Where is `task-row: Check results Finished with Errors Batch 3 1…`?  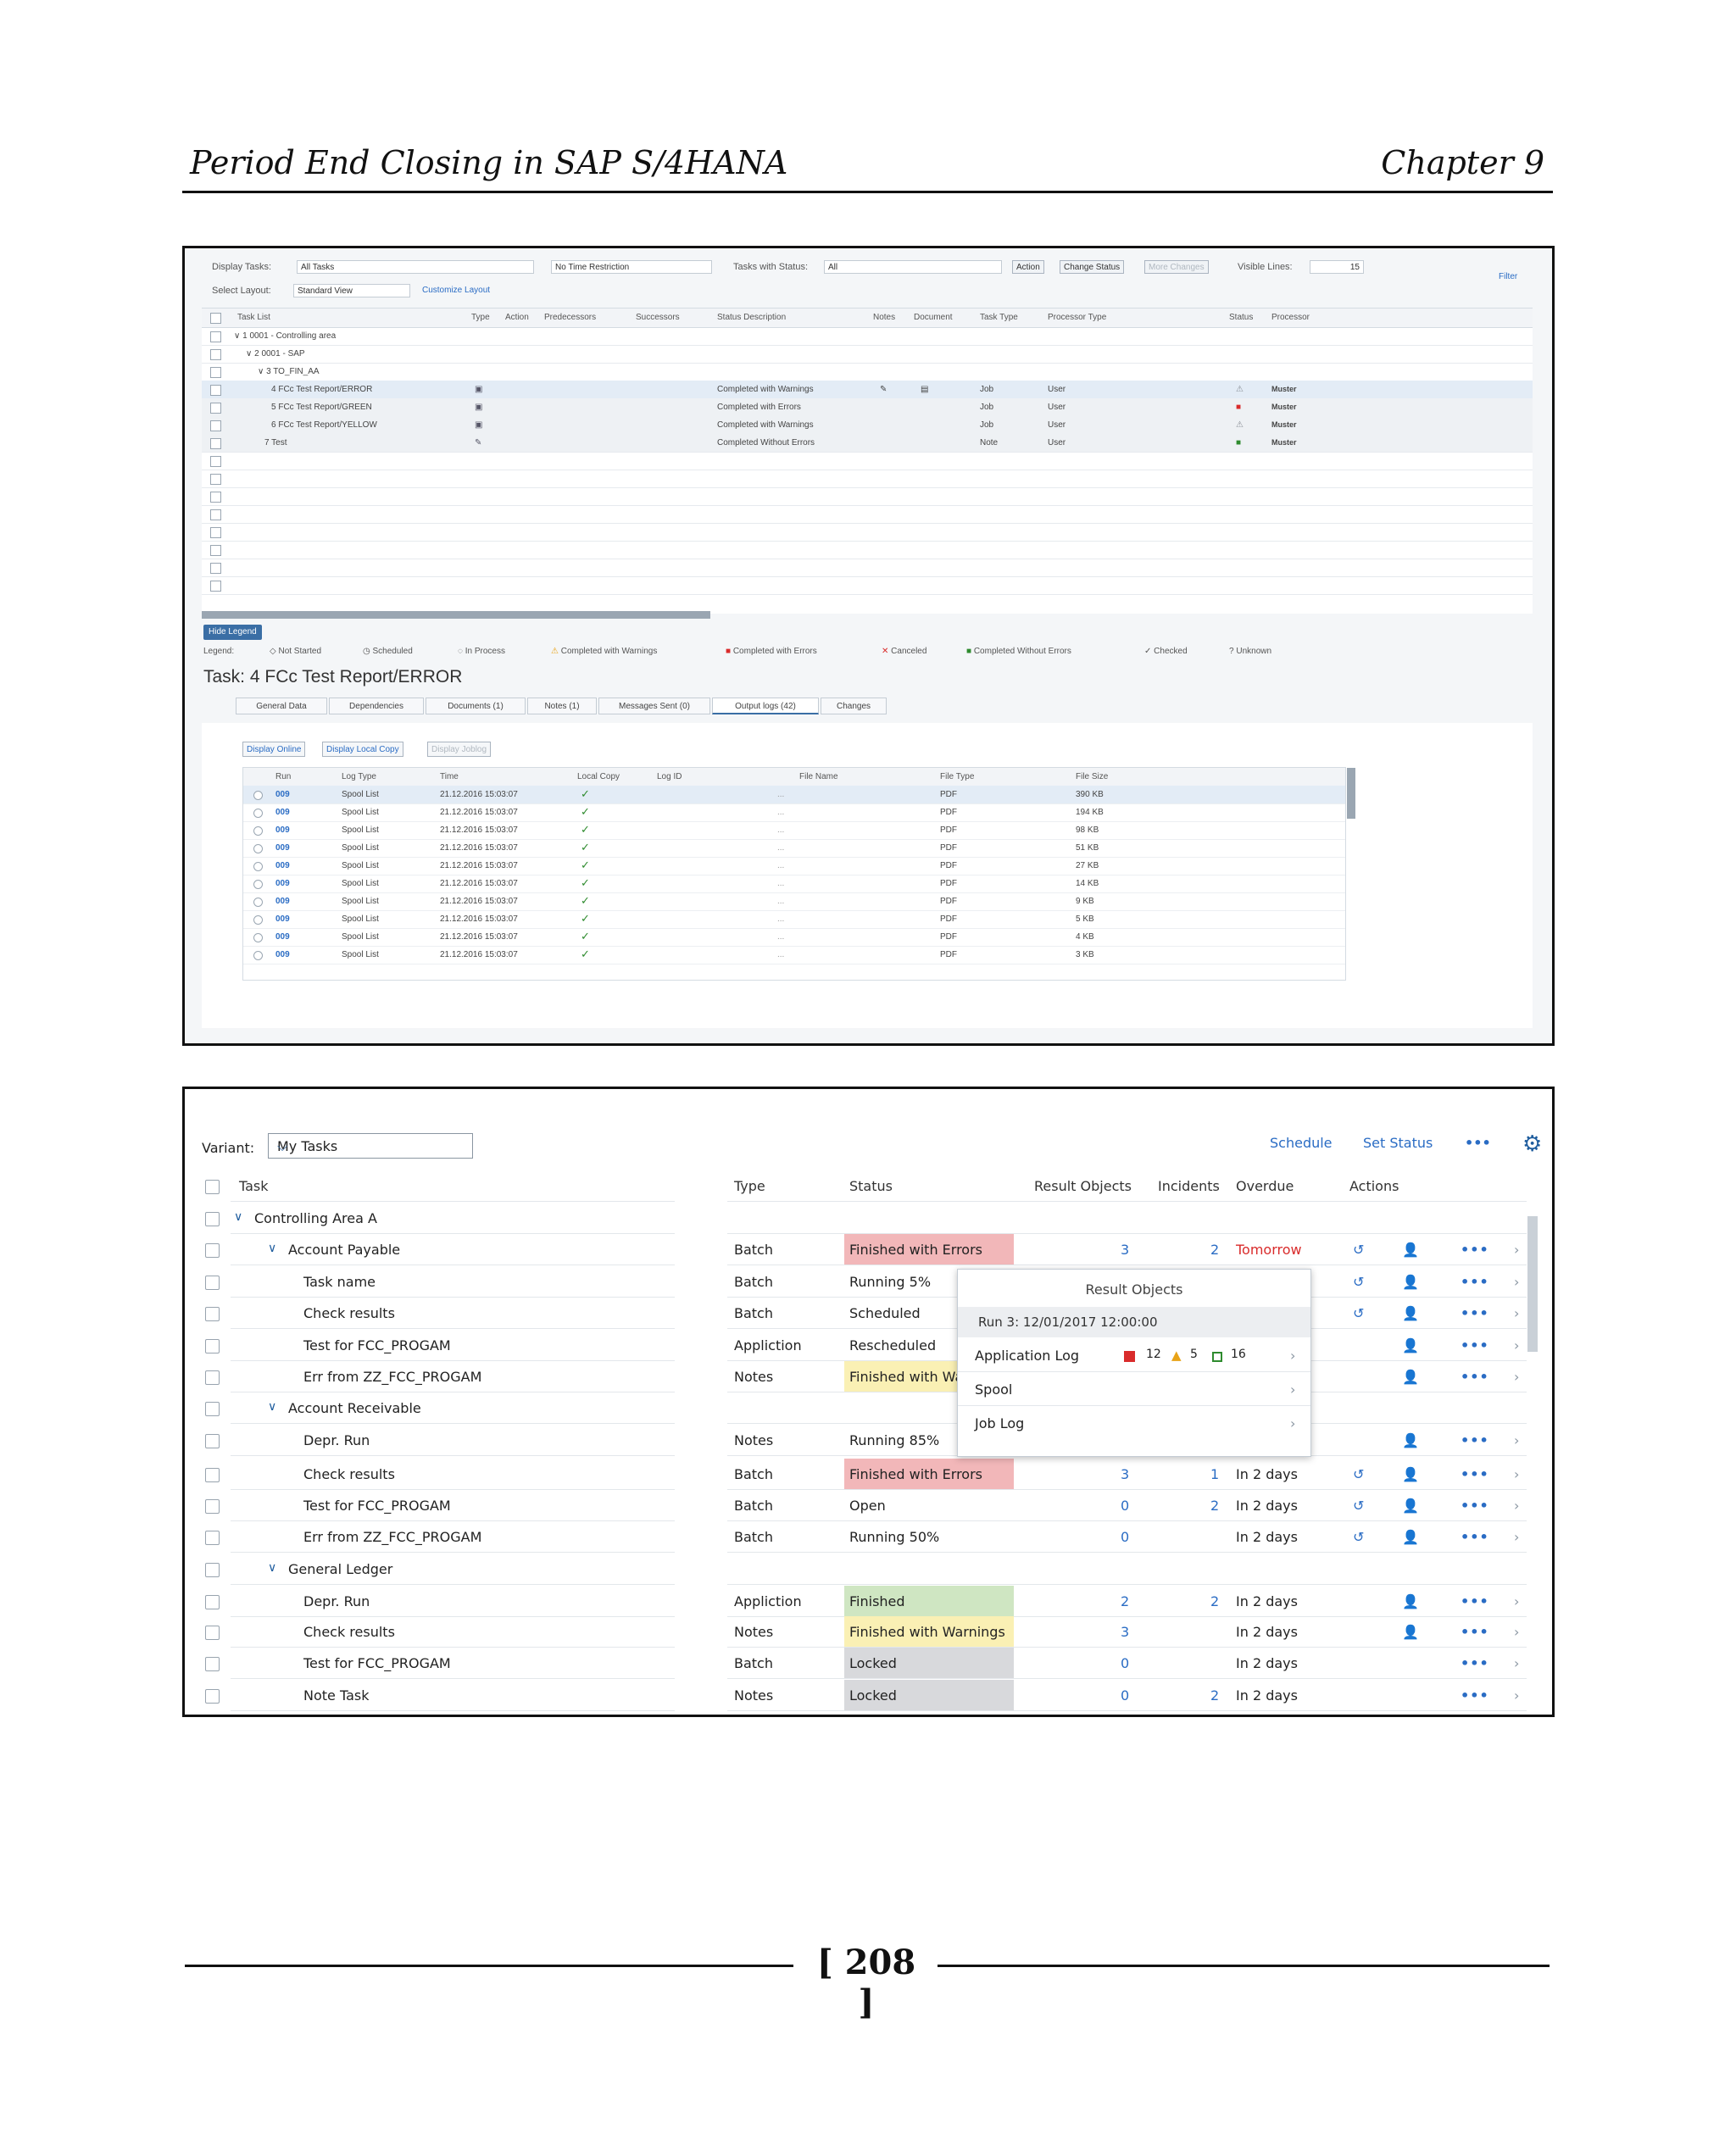 task-row: Check results Finished with Errors Batch 3 1… is located at coordinates (868, 1474).